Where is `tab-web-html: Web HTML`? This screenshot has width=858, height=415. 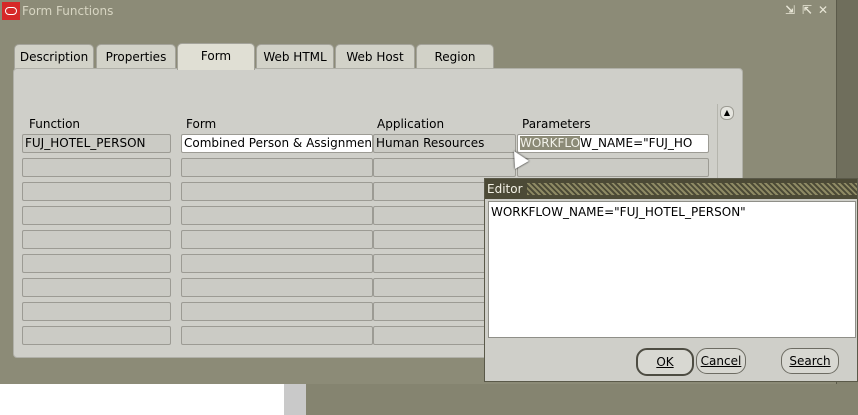
tab-web-html: Web HTML is located at coordinates (295, 56).